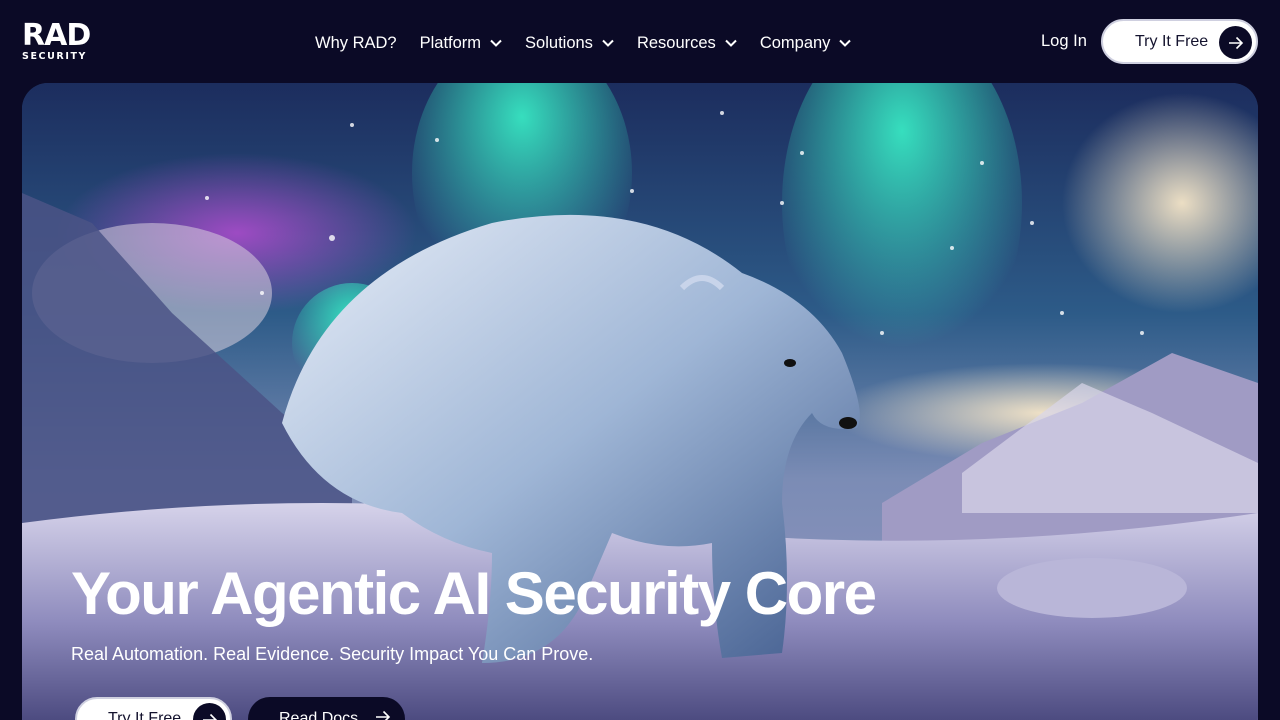 The height and width of the screenshot is (720, 1280). I want to click on rad-security-logo: RAD SECURITY, so click(63, 40).